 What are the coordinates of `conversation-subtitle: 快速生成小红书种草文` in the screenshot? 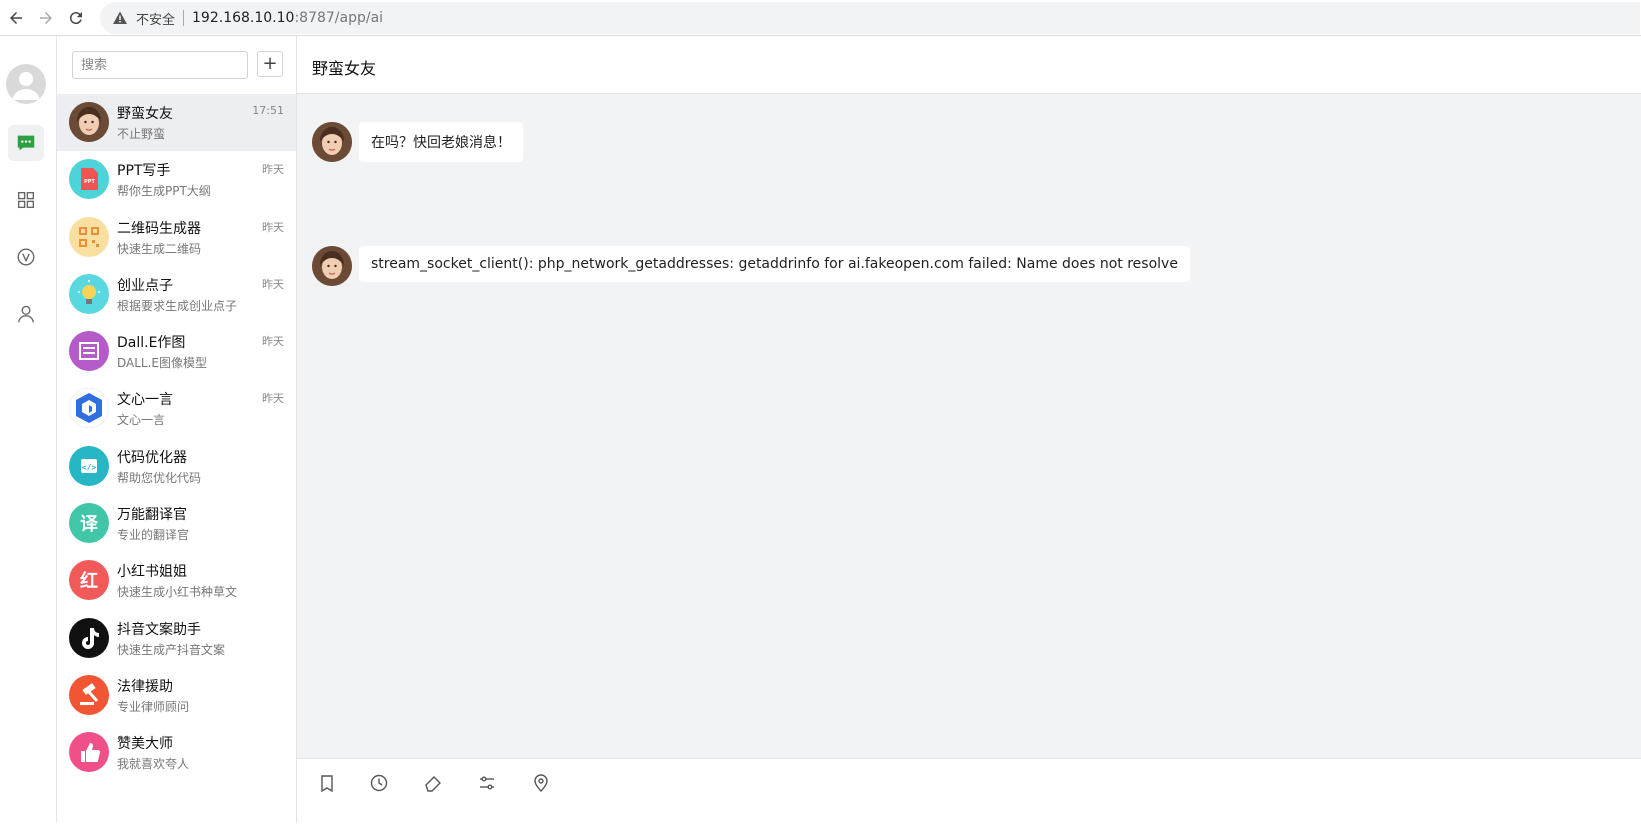 It's located at (177, 592).